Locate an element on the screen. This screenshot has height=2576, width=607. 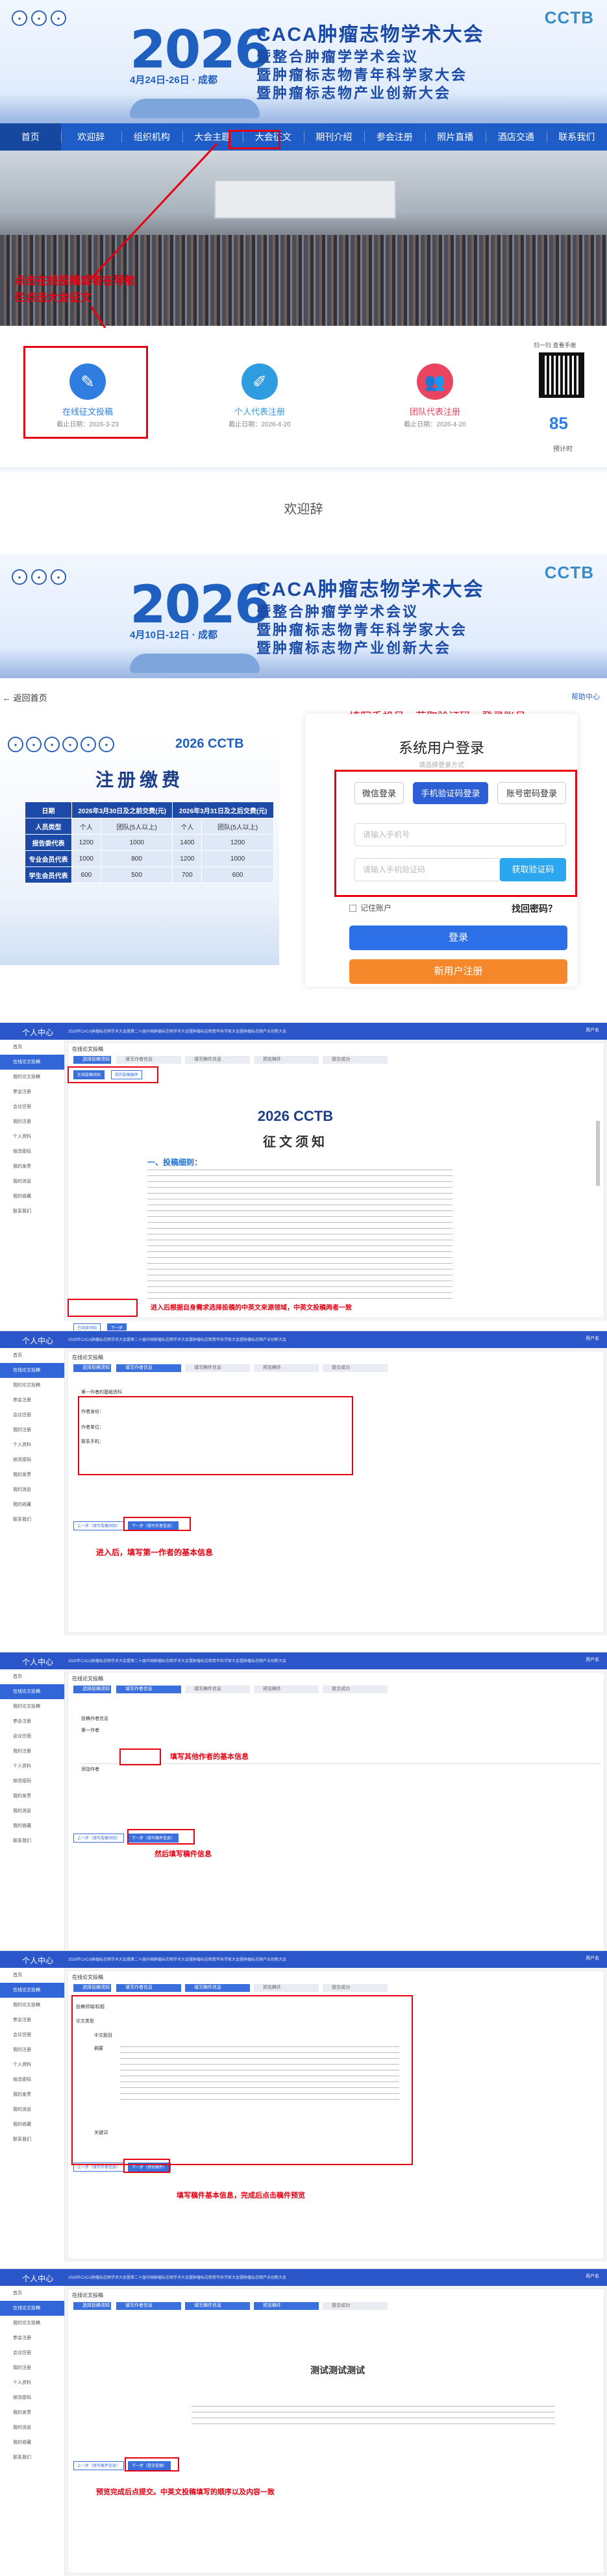
back-home-link: ← 返回首页 is located at coordinates (25, 697).